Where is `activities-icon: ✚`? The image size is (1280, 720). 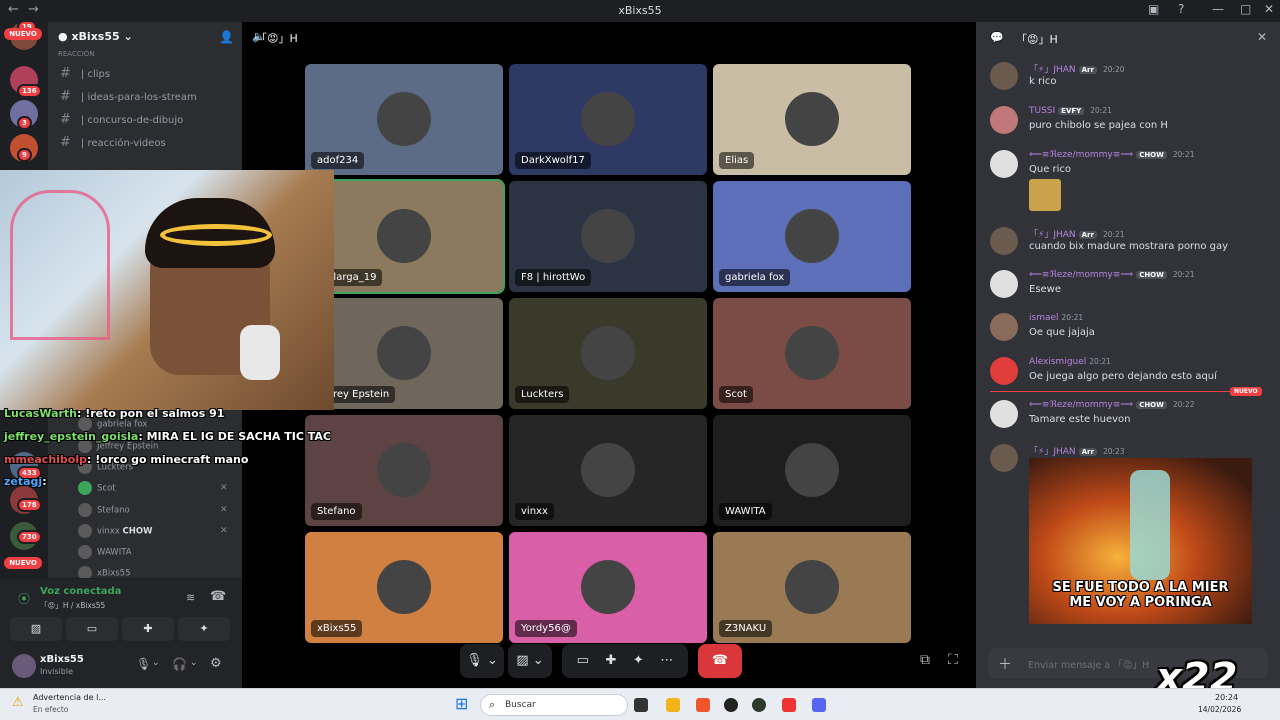
activities-icon: ✚ is located at coordinates (610, 660).